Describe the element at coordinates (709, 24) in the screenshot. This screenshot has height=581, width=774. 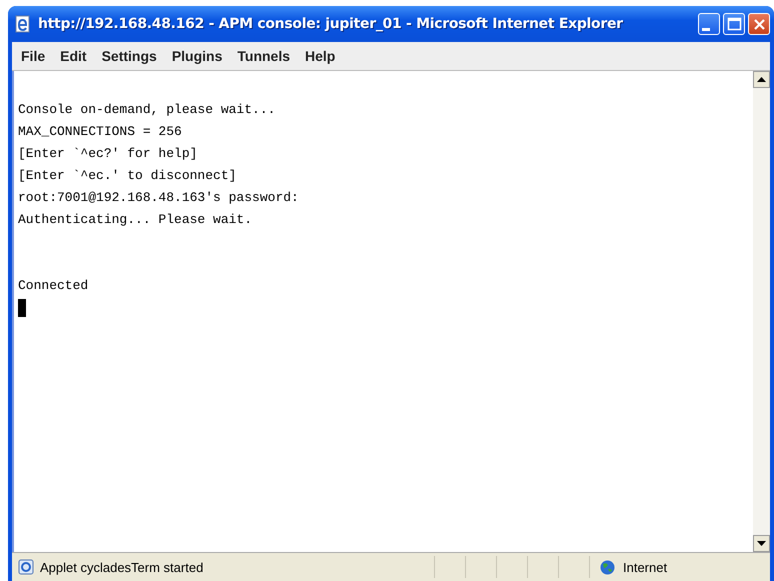
I see `minimize-button` at that location.